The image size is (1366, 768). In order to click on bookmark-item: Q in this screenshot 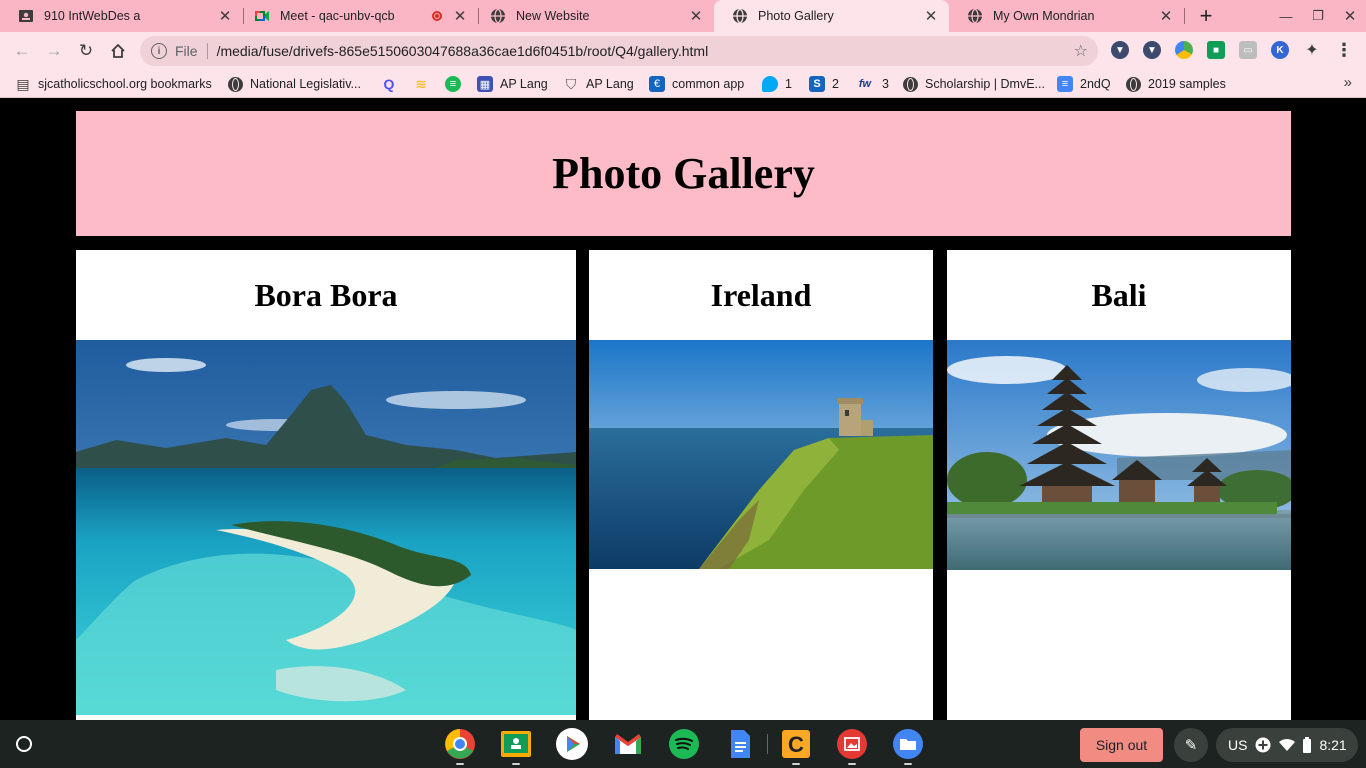, I will do `click(392, 84)`.